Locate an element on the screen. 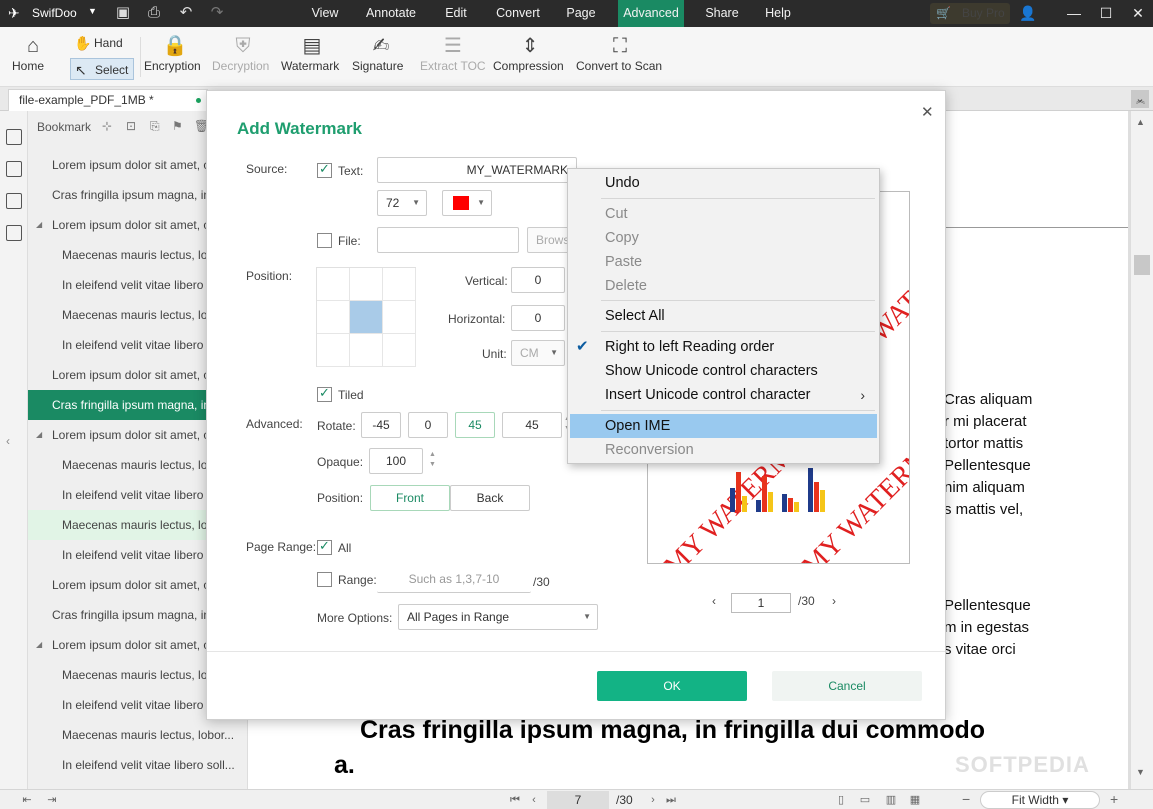 This screenshot has width=1153, height=809. zoom-in-icon: + is located at coordinates (1114, 799).